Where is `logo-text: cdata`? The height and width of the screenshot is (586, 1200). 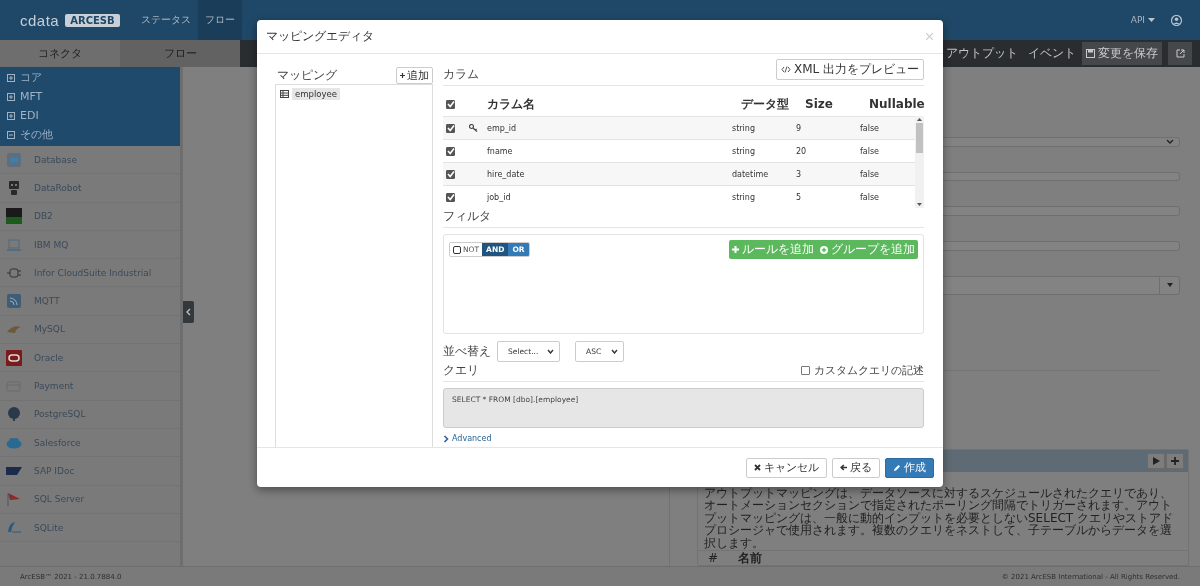
logo-text: cdata is located at coordinates (40, 20).